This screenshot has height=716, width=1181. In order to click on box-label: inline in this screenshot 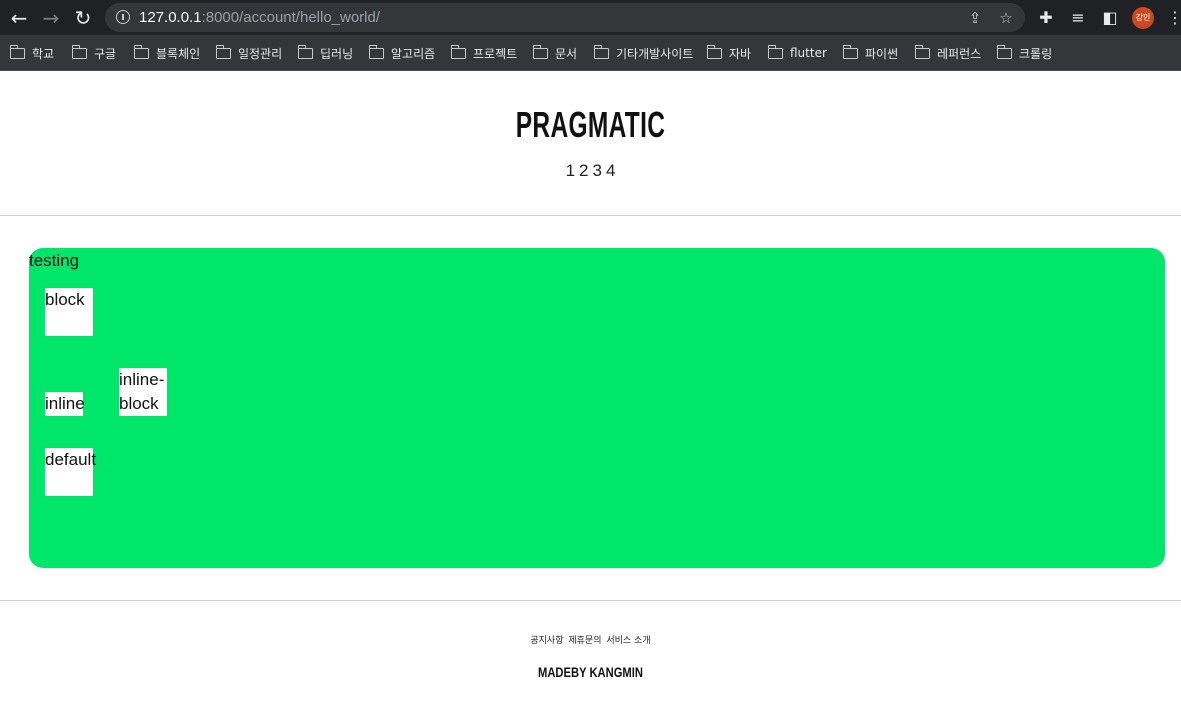, I will do `click(65, 403)`.